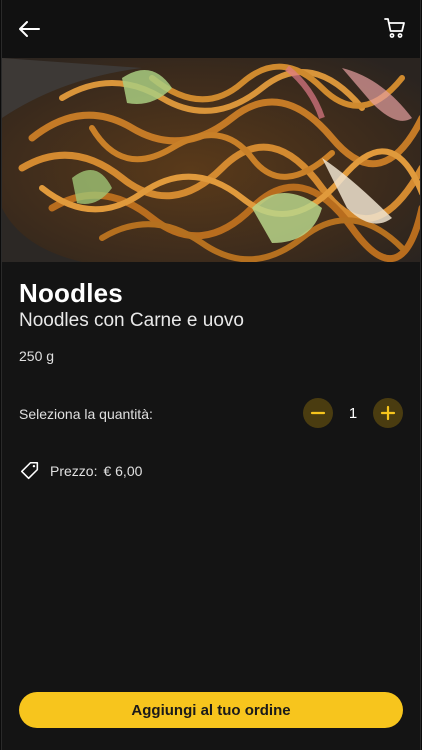 This screenshot has height=750, width=422. I want to click on quantity-value: 1, so click(353, 413).